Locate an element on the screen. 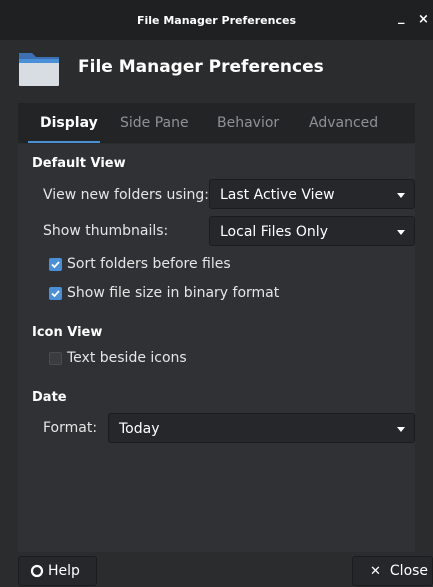  view-new-folders-select: Last Active View is located at coordinates (312, 194).